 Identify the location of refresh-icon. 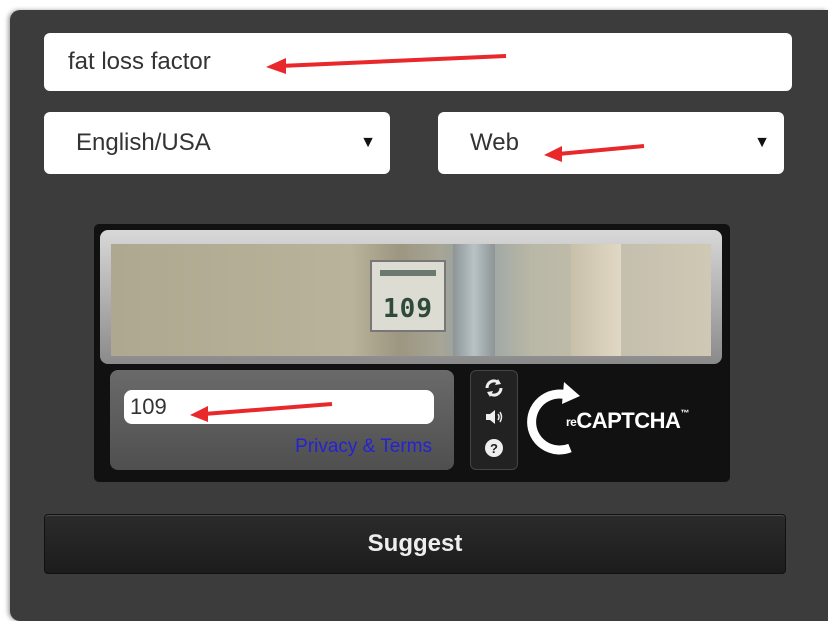
(494, 390).